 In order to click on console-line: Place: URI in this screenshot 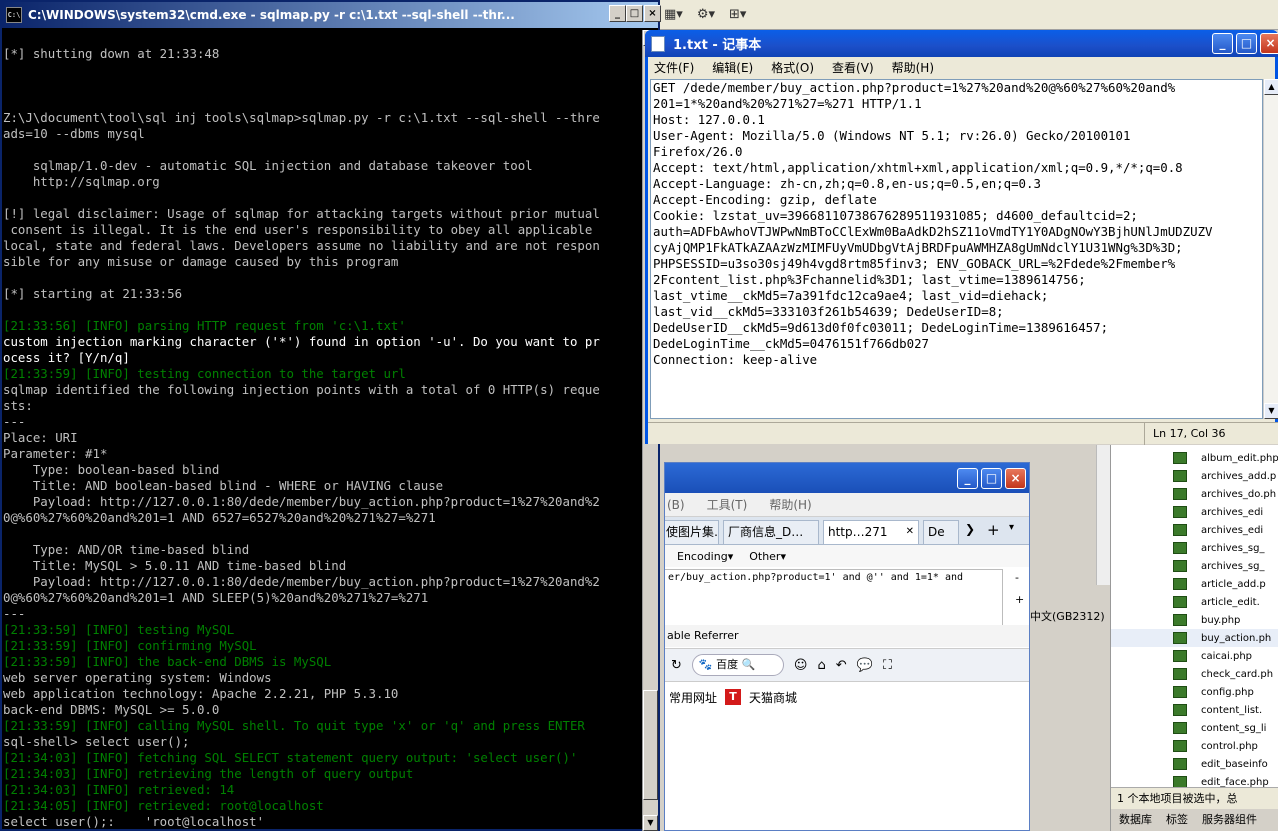, I will do `click(40, 437)`.